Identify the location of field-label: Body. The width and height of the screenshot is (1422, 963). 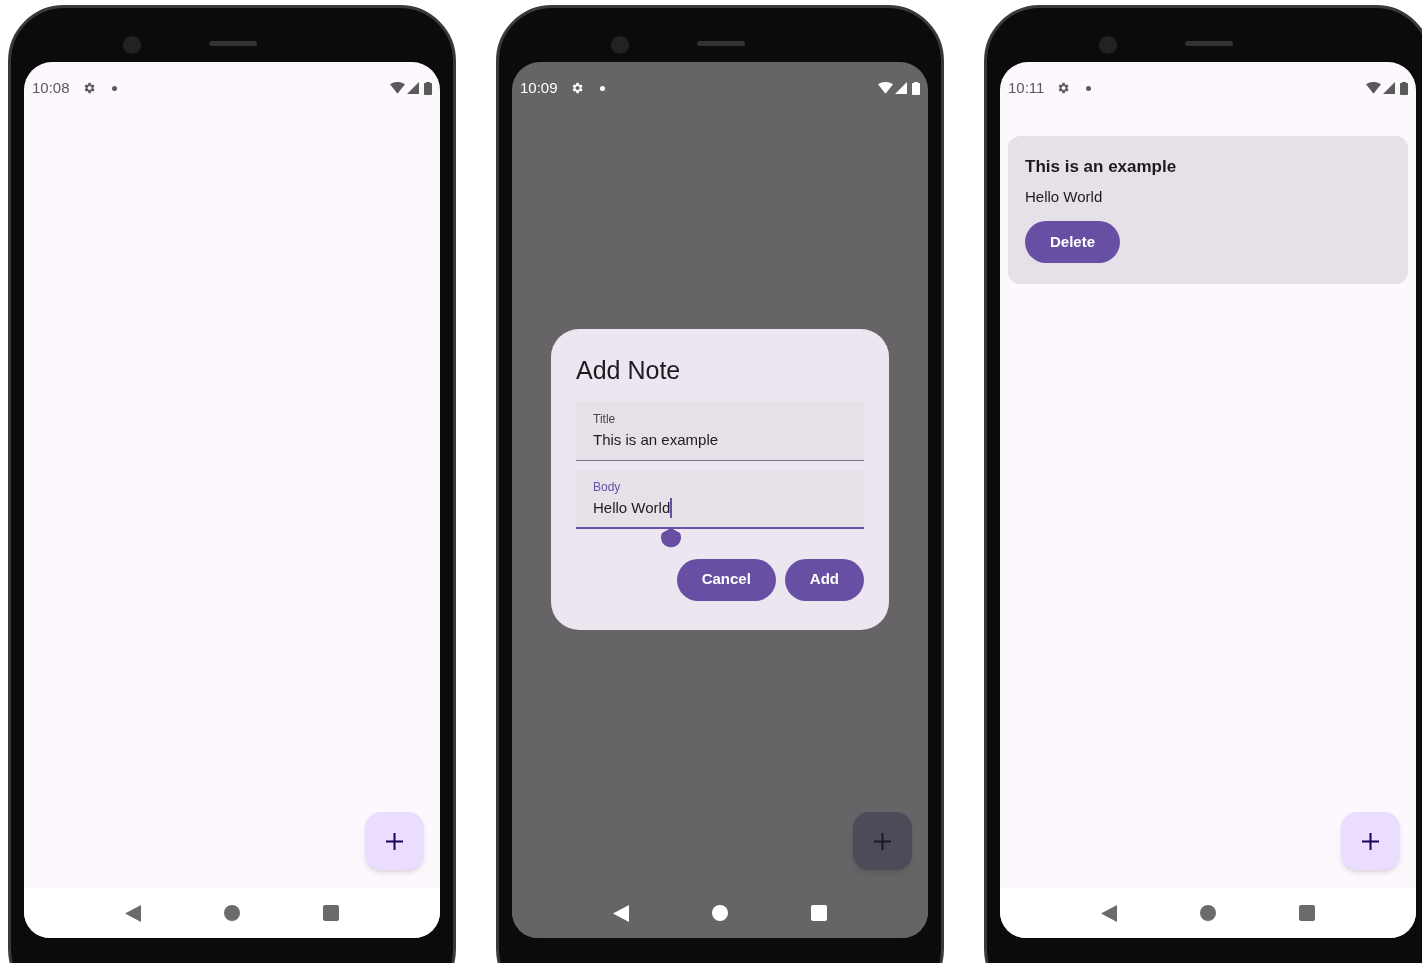
(607, 486).